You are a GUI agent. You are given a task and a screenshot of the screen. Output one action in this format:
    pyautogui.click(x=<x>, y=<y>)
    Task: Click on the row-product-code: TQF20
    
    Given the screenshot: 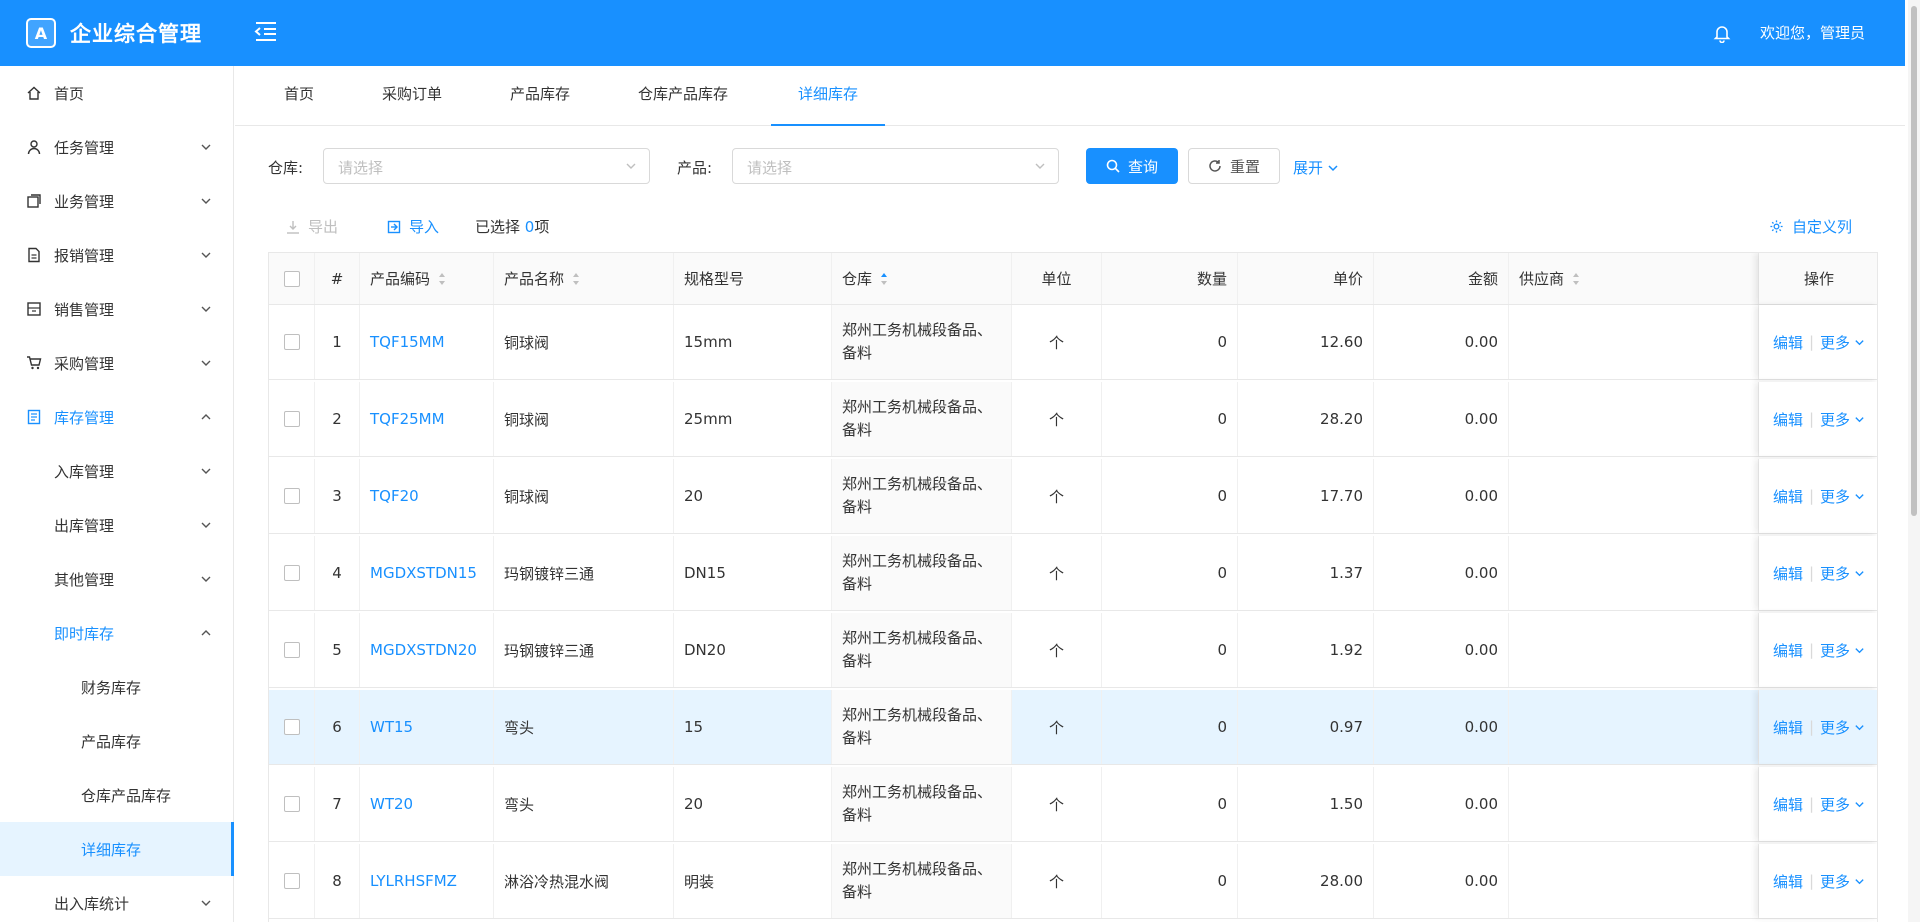 What is the action you would take?
    pyautogui.click(x=427, y=496)
    